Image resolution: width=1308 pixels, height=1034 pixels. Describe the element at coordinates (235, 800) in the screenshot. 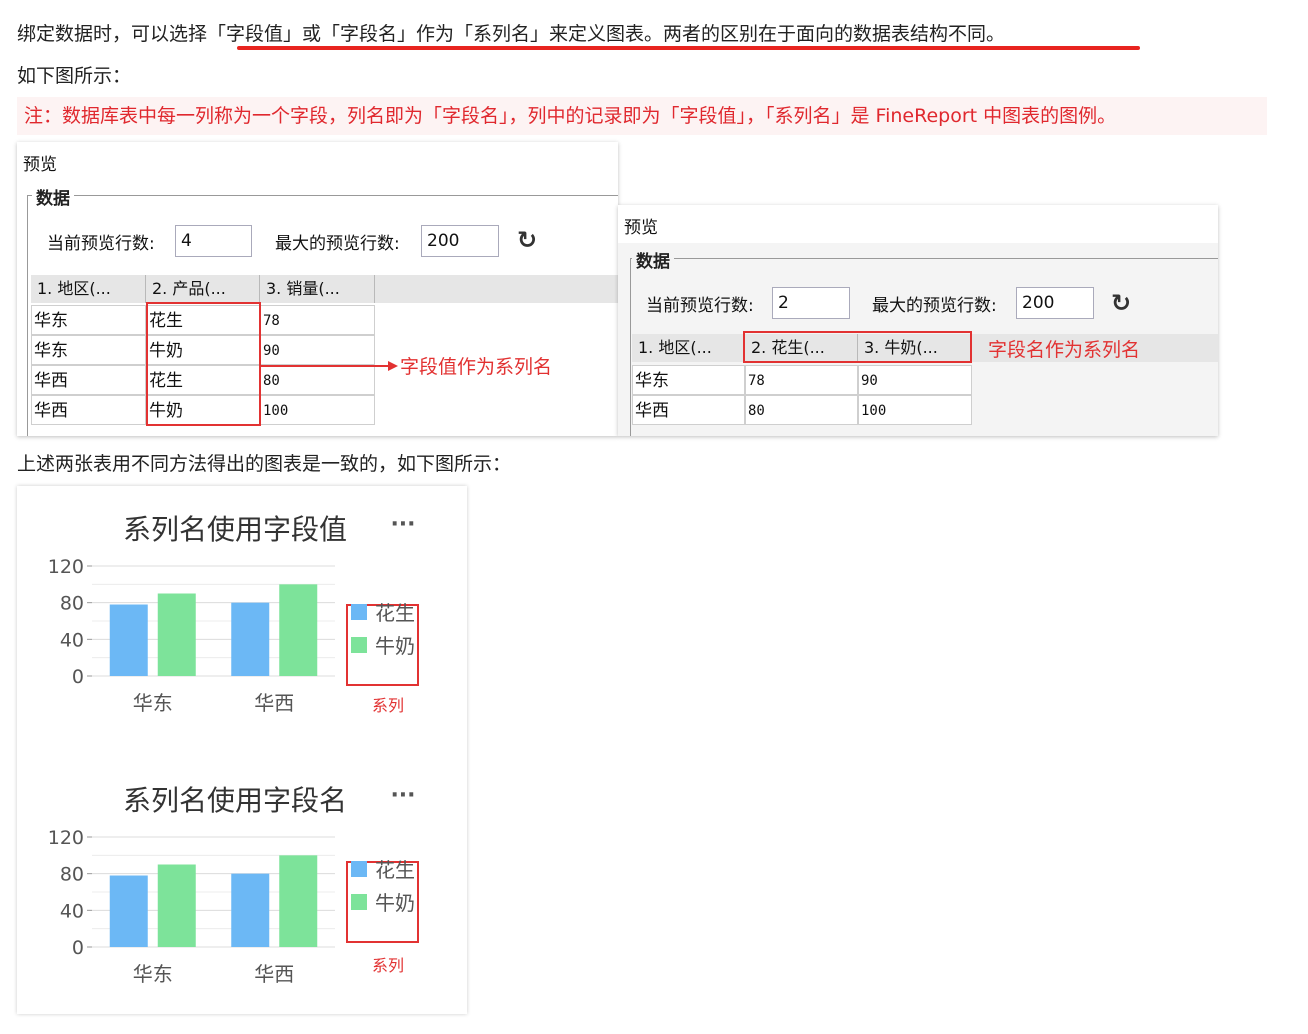

I see `chart-title: 系列名使用字段名` at that location.